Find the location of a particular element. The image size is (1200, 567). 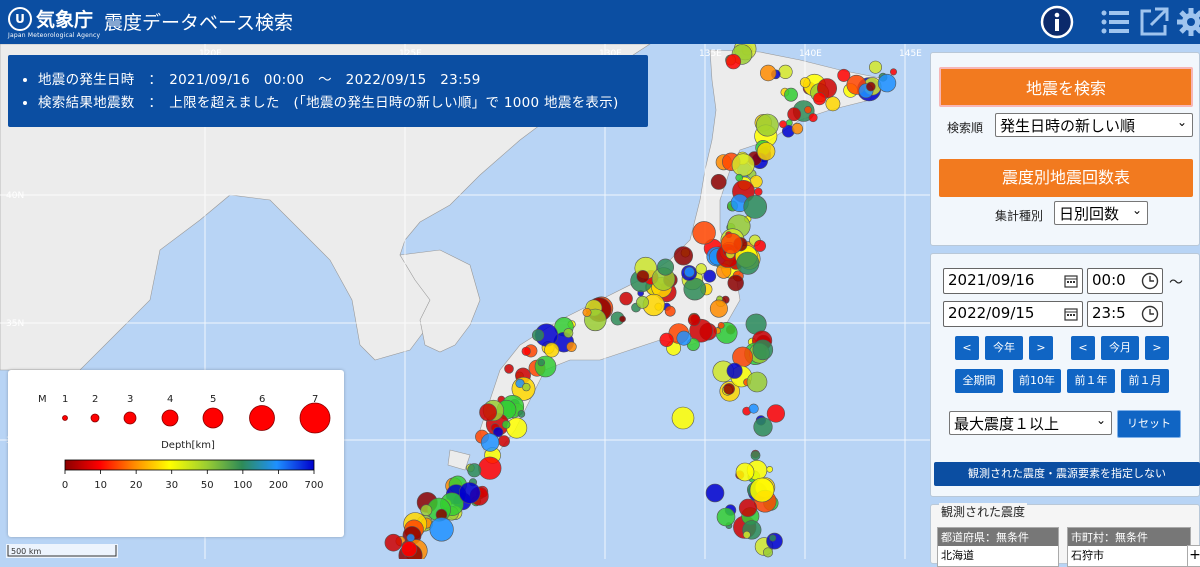

prev-1-year-button: 前１年 is located at coordinates (1091, 381).